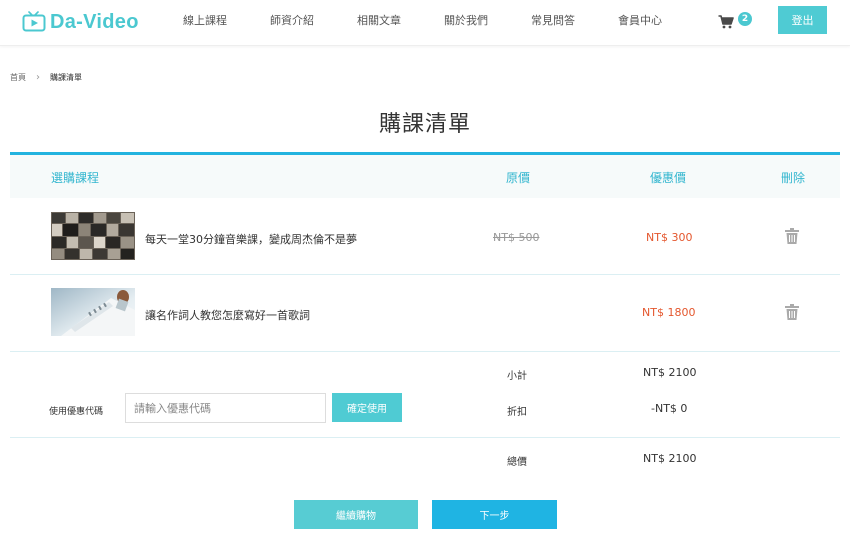  I want to click on table-header: 選購課程 原價 優惠價 刪除, so click(425, 175).